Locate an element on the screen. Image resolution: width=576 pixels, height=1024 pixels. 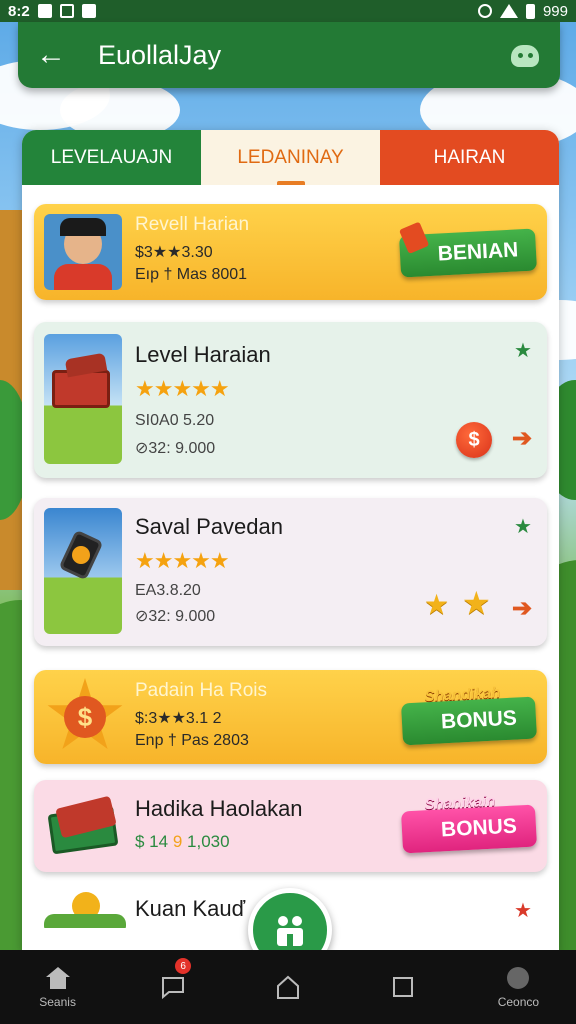
chat-icon is located at coordinates (172, 988).